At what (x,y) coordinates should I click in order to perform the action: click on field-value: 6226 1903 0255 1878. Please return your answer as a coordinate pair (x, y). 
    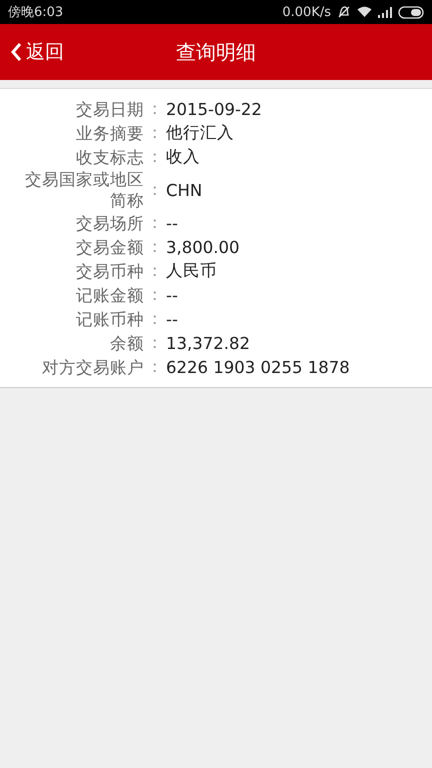
    Looking at the image, I should click on (258, 367).